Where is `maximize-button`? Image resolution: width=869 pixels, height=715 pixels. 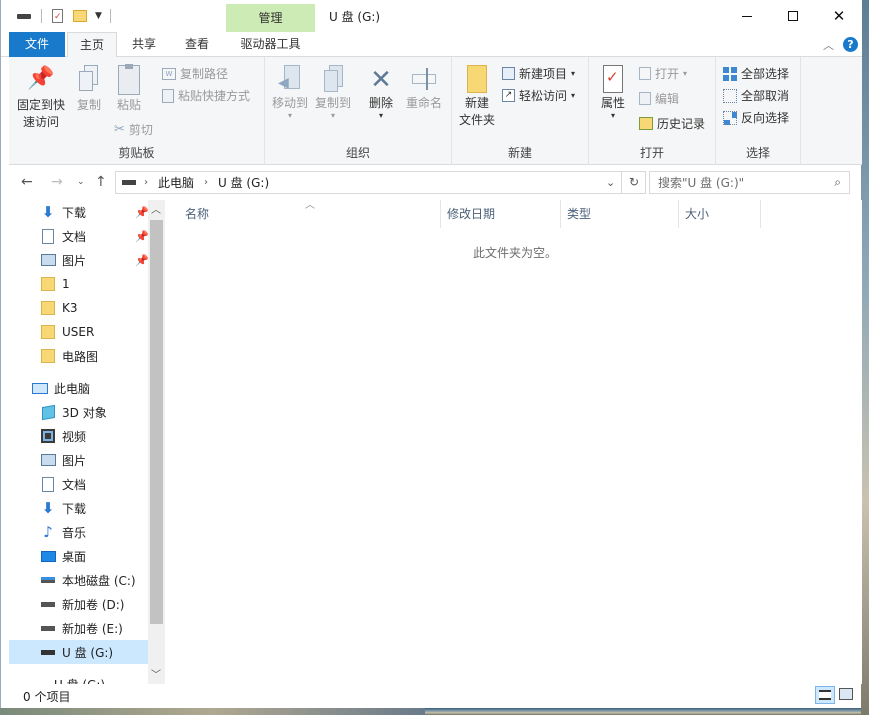
maximize-button is located at coordinates (793, 16).